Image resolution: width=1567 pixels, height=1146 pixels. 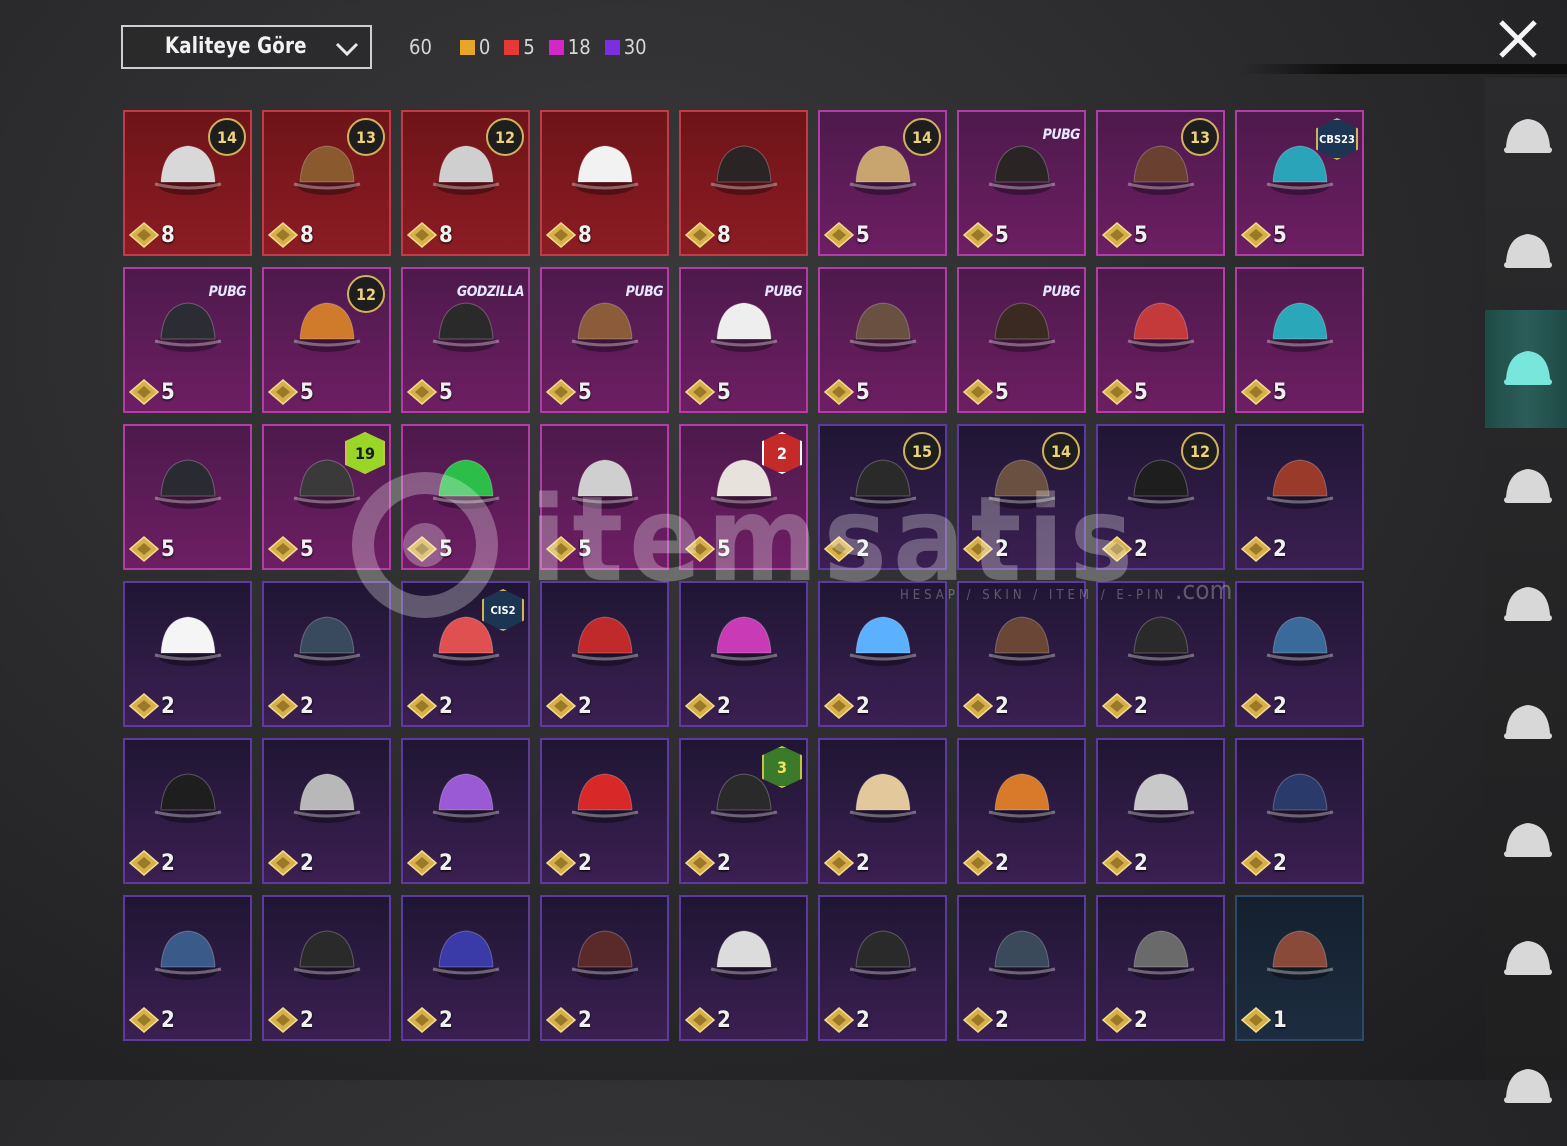 What do you see at coordinates (1526, 605) in the screenshot?
I see `sidebar-tab-mask` at bounding box center [1526, 605].